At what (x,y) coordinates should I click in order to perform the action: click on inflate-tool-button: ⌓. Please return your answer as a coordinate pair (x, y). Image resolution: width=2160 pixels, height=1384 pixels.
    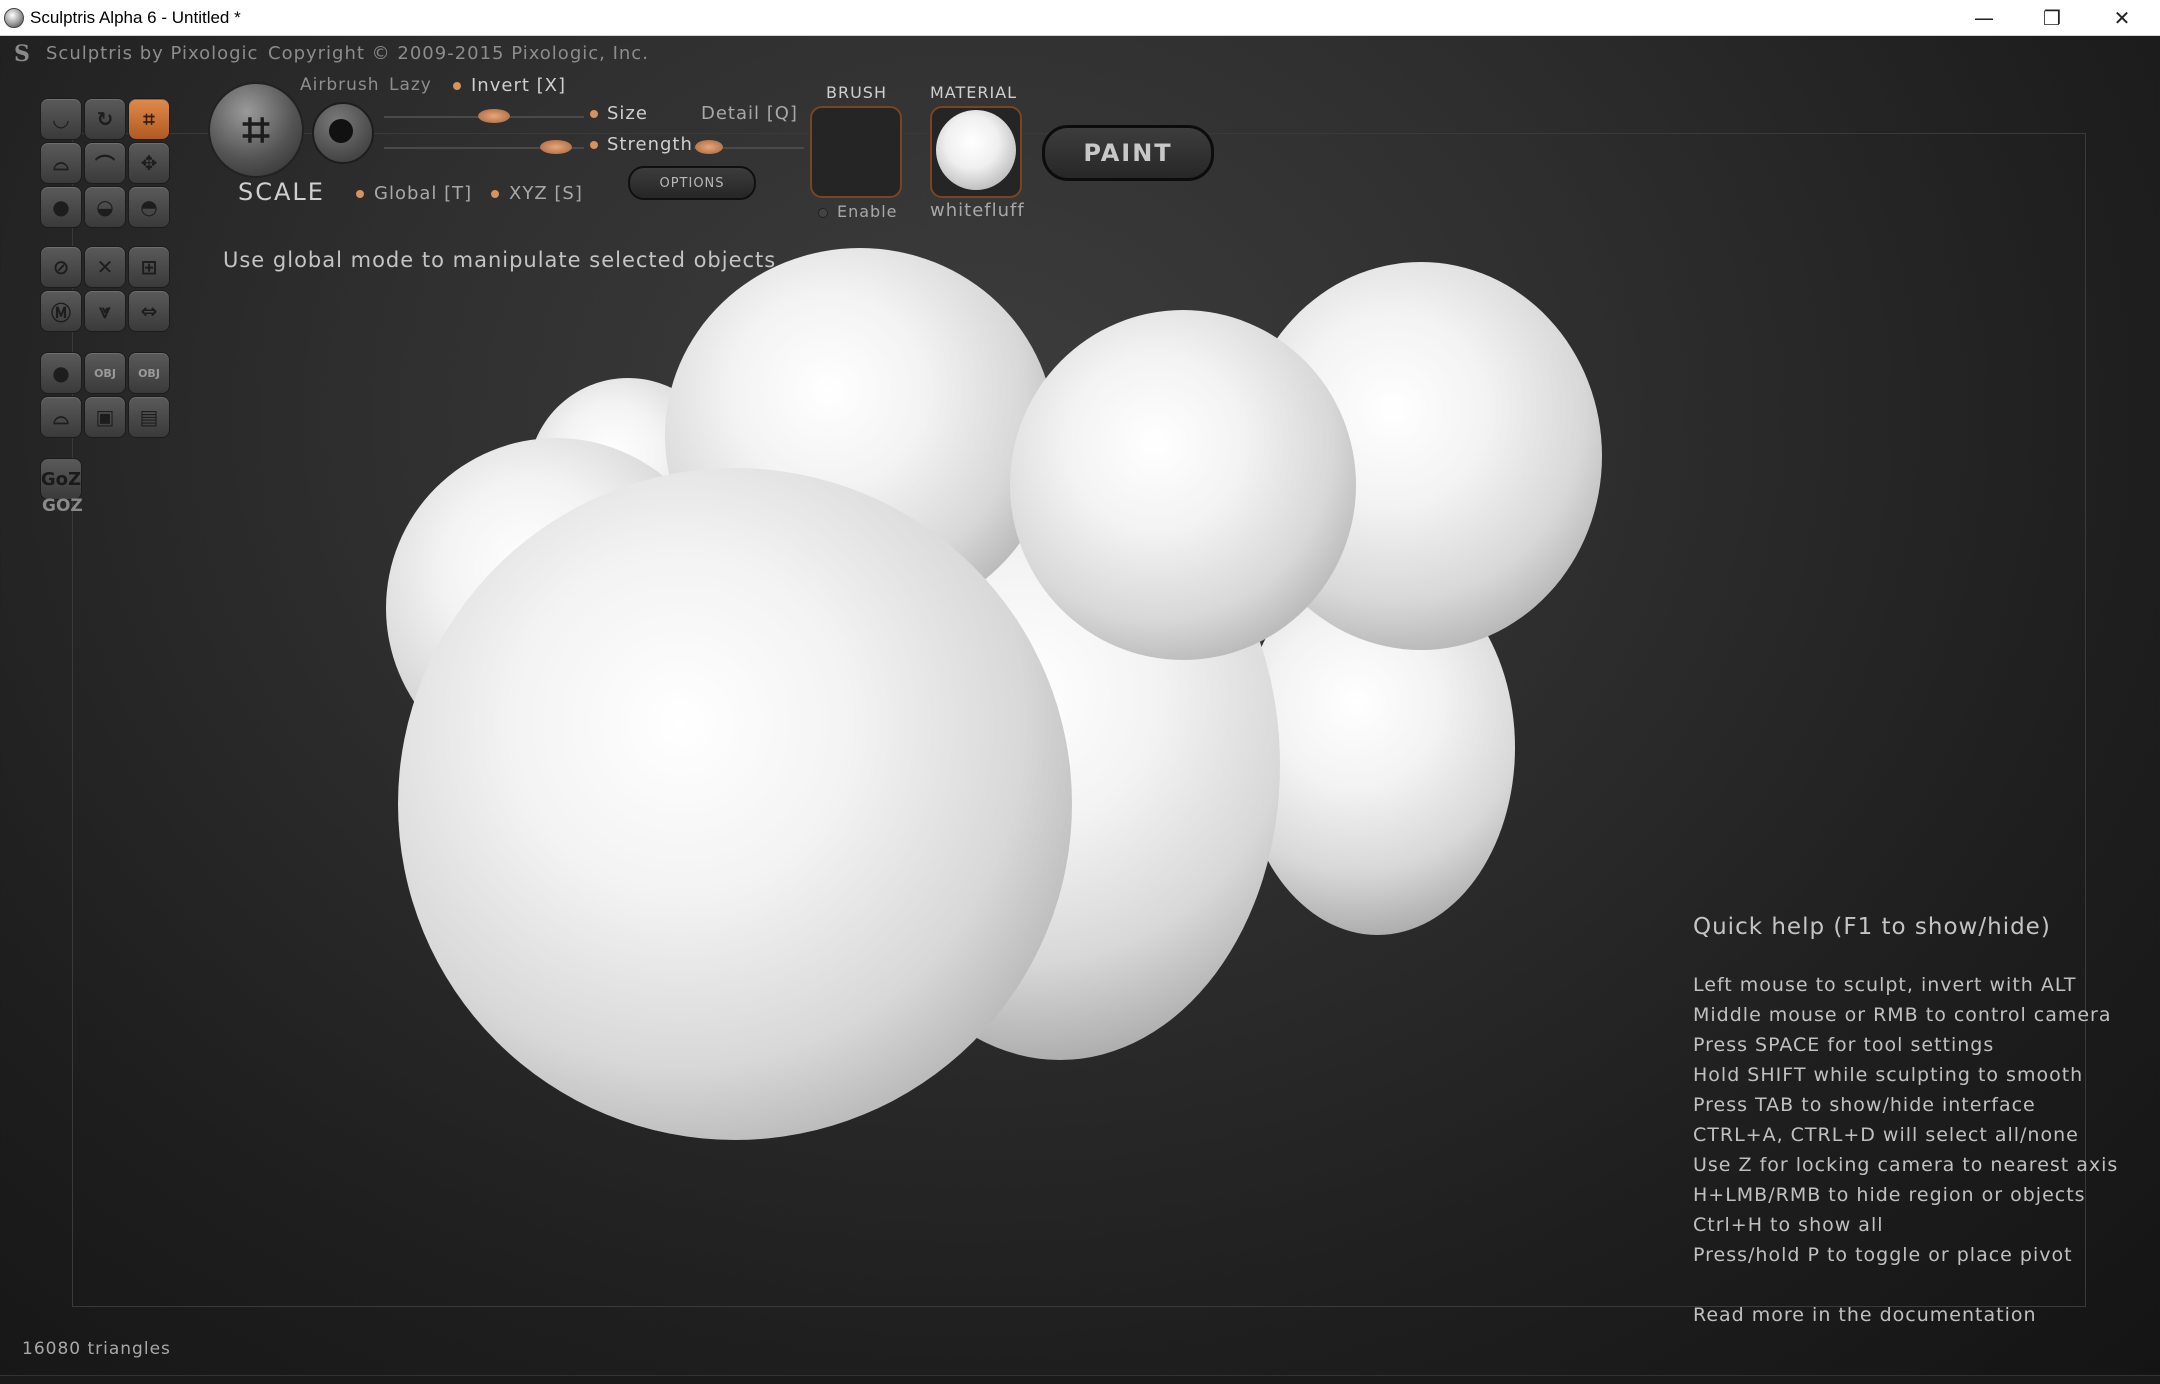
    Looking at the image, I should click on (61, 163).